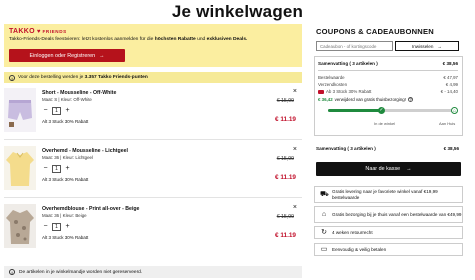  Describe the element at coordinates (324, 194) in the screenshot. I see `truck-icon: ⛟` at that location.